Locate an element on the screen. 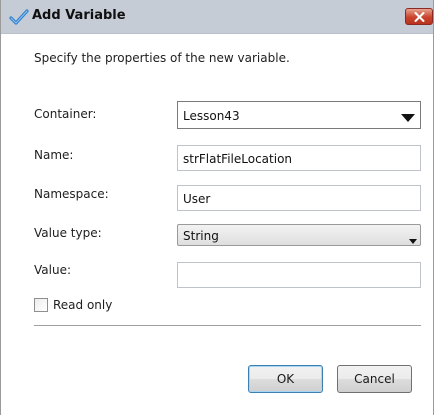 Image resolution: width=434 pixels, height=415 pixels. ok-button: OK is located at coordinates (285, 379).